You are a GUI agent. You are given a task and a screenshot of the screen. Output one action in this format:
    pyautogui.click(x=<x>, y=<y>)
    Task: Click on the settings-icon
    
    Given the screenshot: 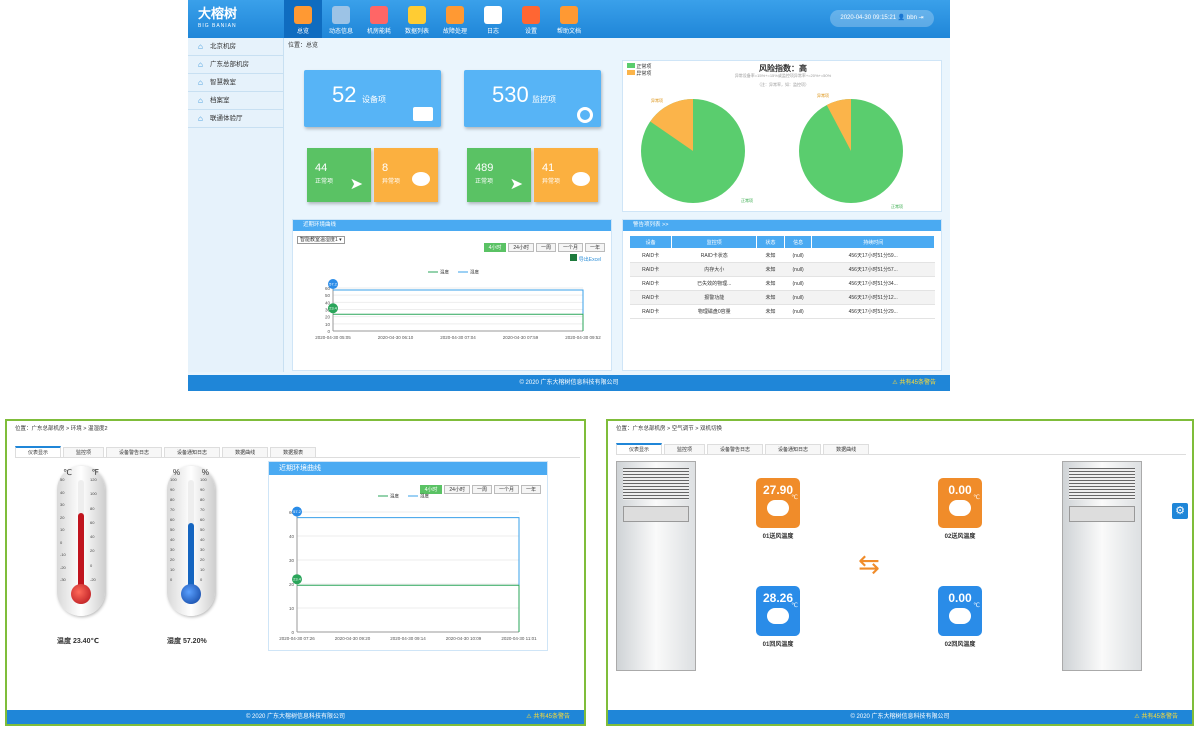 What is the action you would take?
    pyautogui.click(x=531, y=15)
    